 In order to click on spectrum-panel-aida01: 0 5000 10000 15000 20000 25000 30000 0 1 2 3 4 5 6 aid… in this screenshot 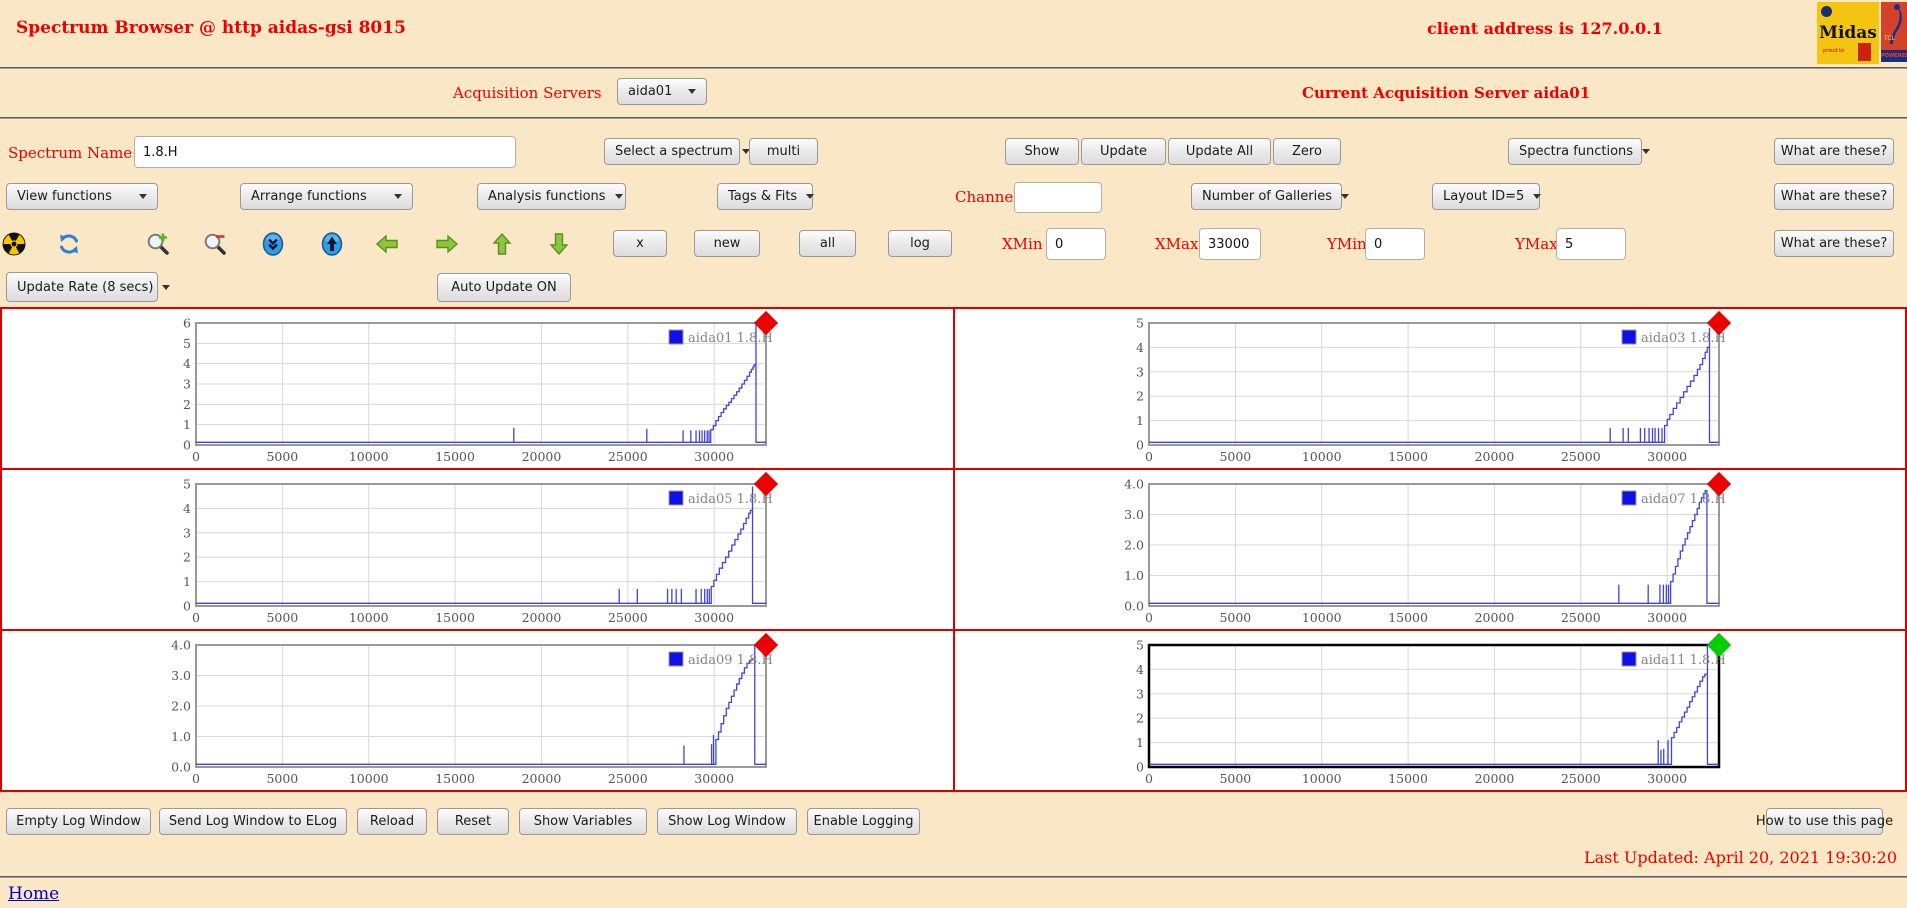, I will do `click(477, 388)`.